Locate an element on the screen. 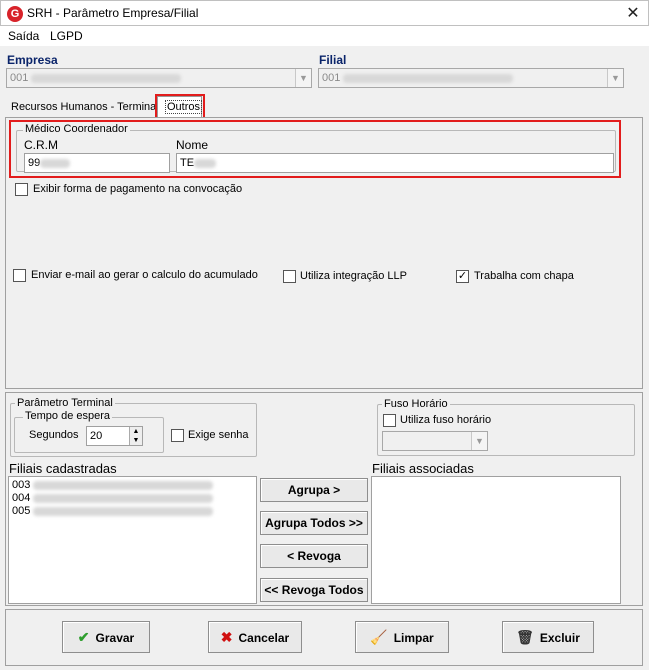 This screenshot has height=670, width=649. x-cancel-icon: ✖ is located at coordinates (226, 637).